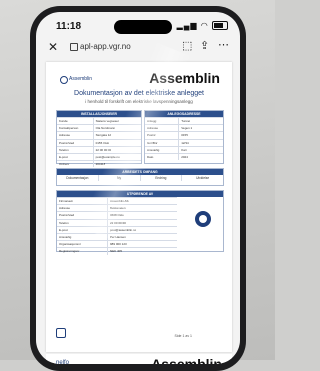 The image size is (320, 371). I want to click on next-brand-title: Assemblin, so click(186, 360).